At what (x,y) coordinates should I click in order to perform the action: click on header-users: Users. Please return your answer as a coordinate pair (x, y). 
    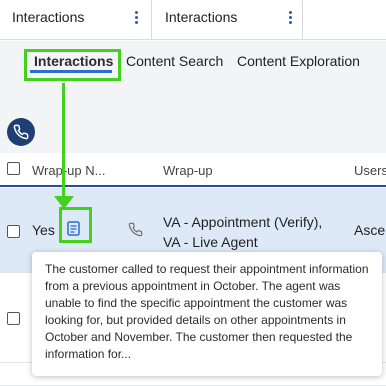
    Looking at the image, I should click on (370, 170).